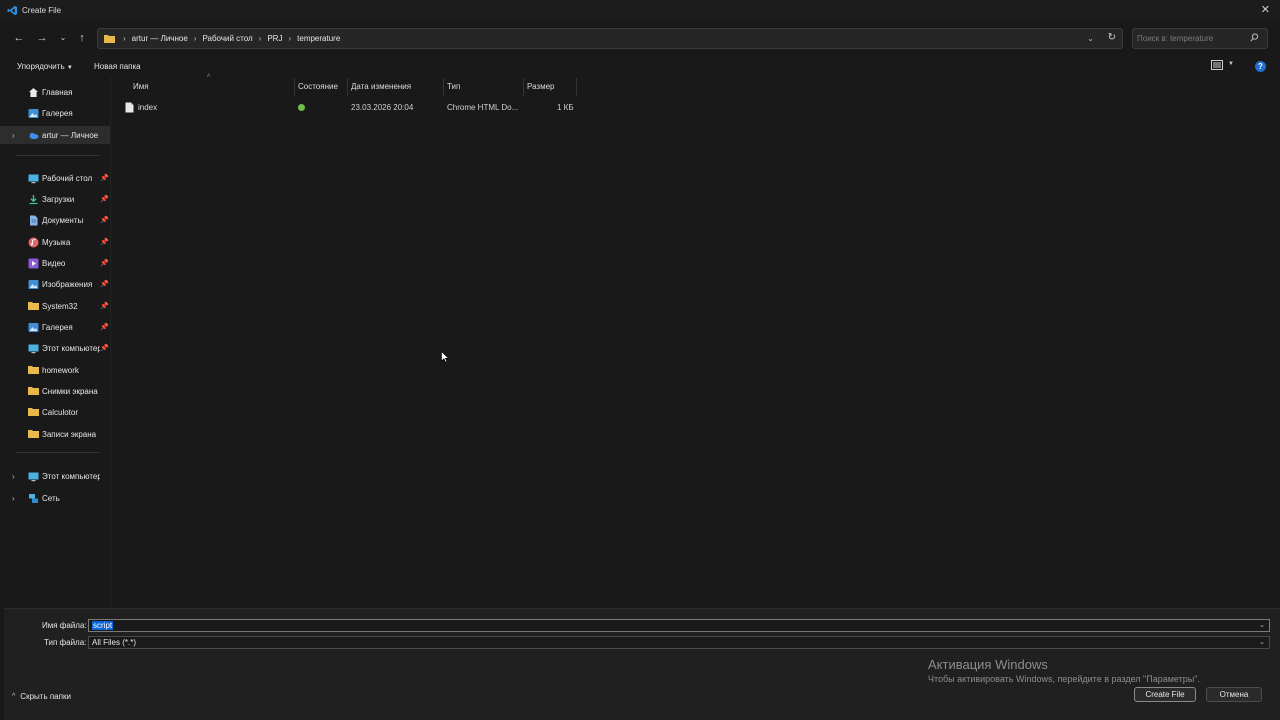 The height and width of the screenshot is (720, 1280). I want to click on breadcrumb-item: Рабочий стол, so click(227, 38).